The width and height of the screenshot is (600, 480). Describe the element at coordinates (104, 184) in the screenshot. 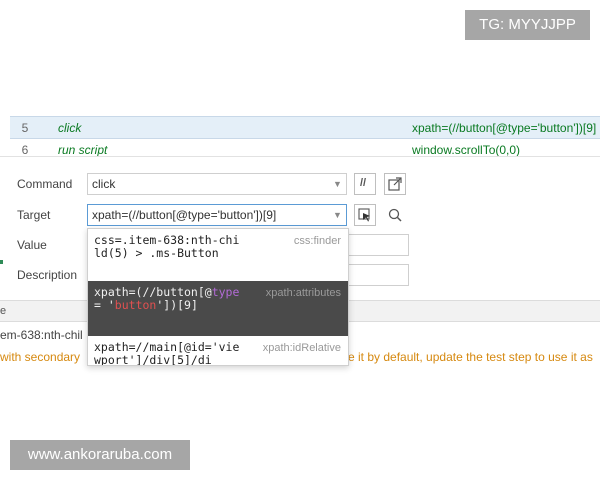

I see `command-value: click` at that location.